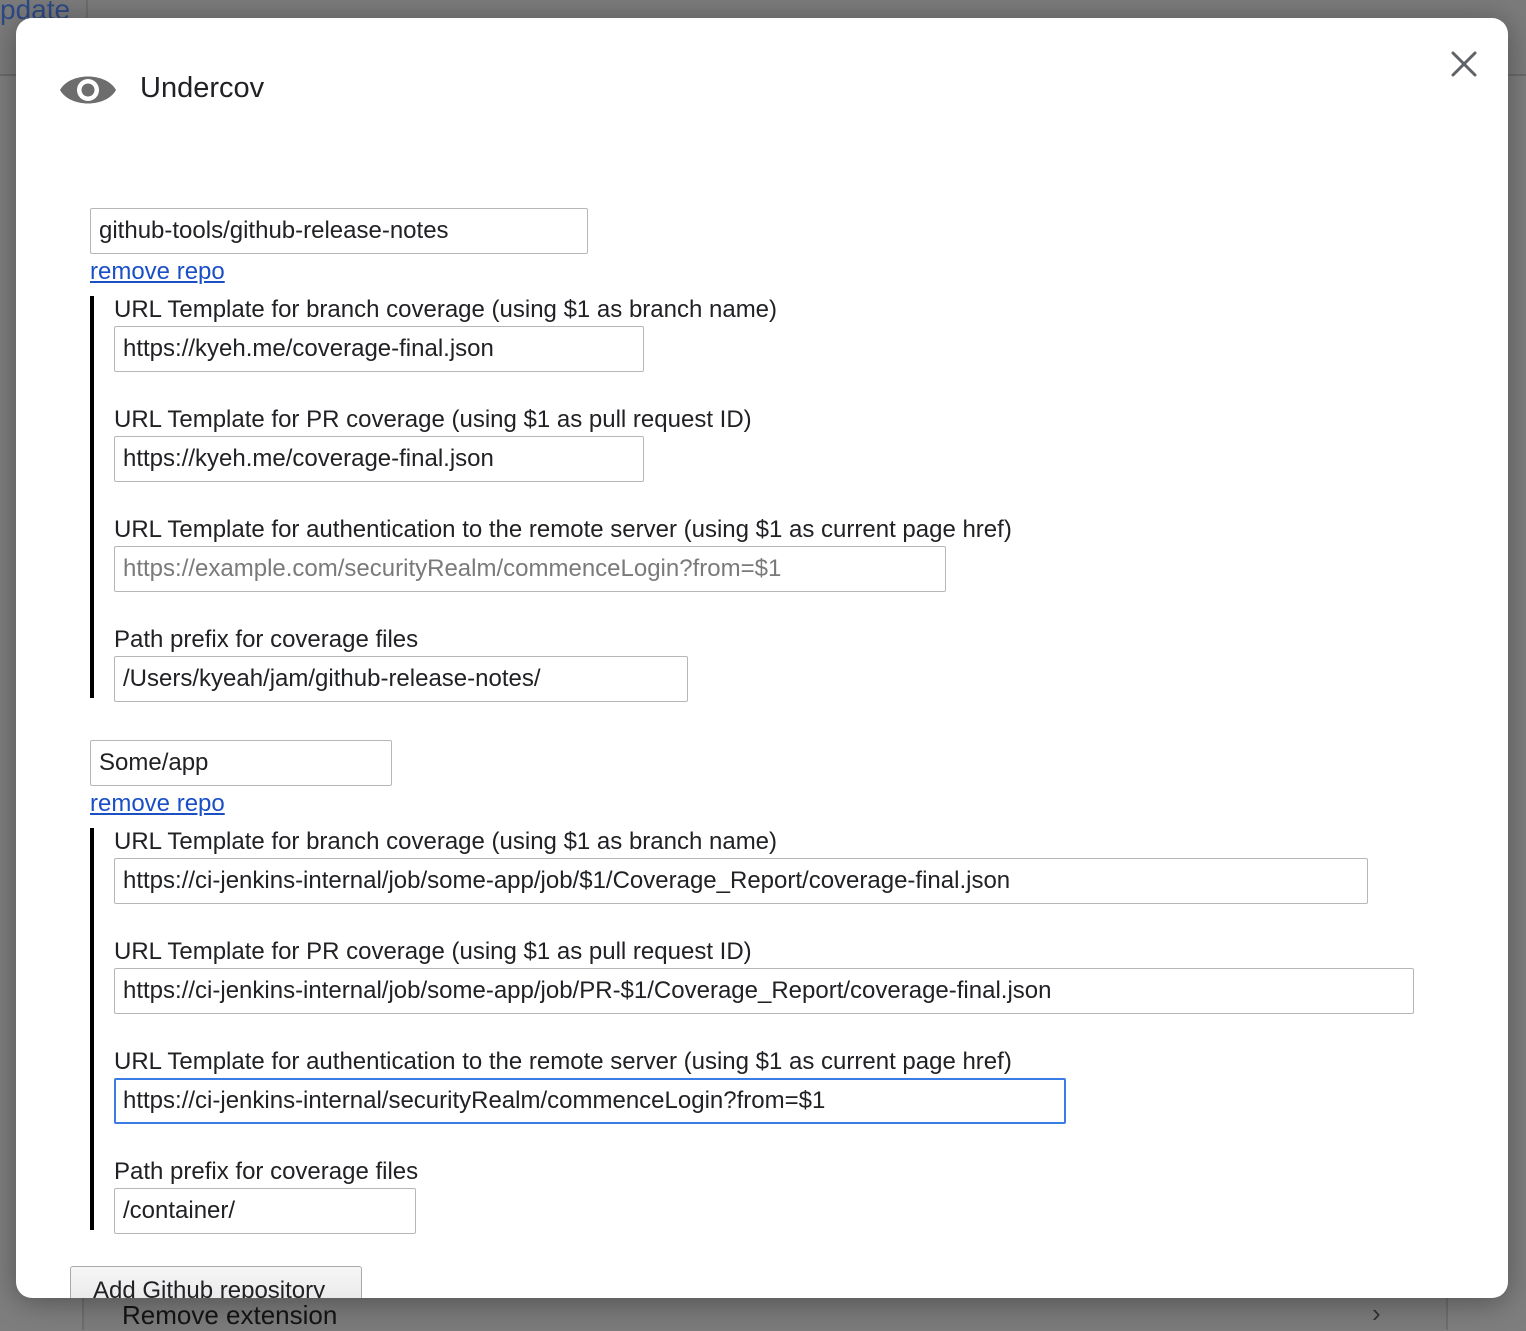  I want to click on background-chevron-right-icon: ›, so click(1376, 1313).